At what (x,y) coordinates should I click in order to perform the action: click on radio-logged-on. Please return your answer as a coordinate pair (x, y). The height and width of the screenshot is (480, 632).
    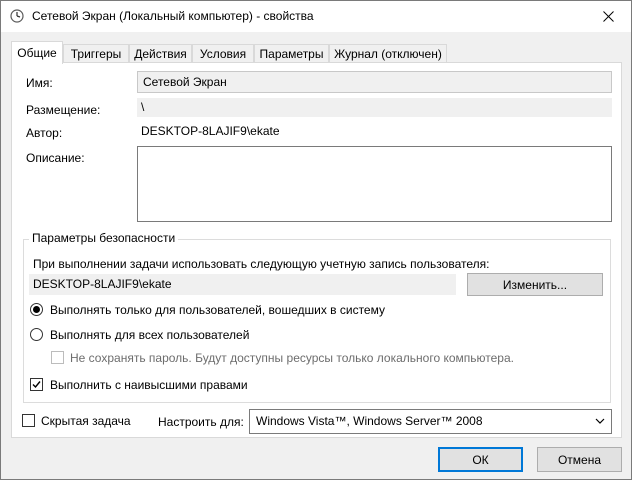
    Looking at the image, I should click on (36, 309).